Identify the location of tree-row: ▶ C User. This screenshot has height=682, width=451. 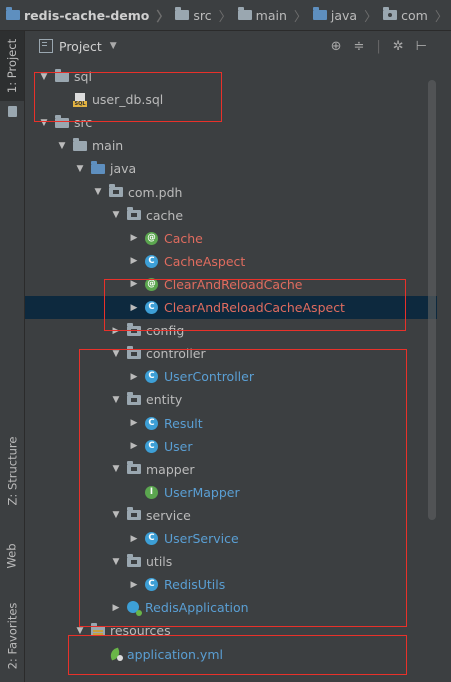
(231, 446).